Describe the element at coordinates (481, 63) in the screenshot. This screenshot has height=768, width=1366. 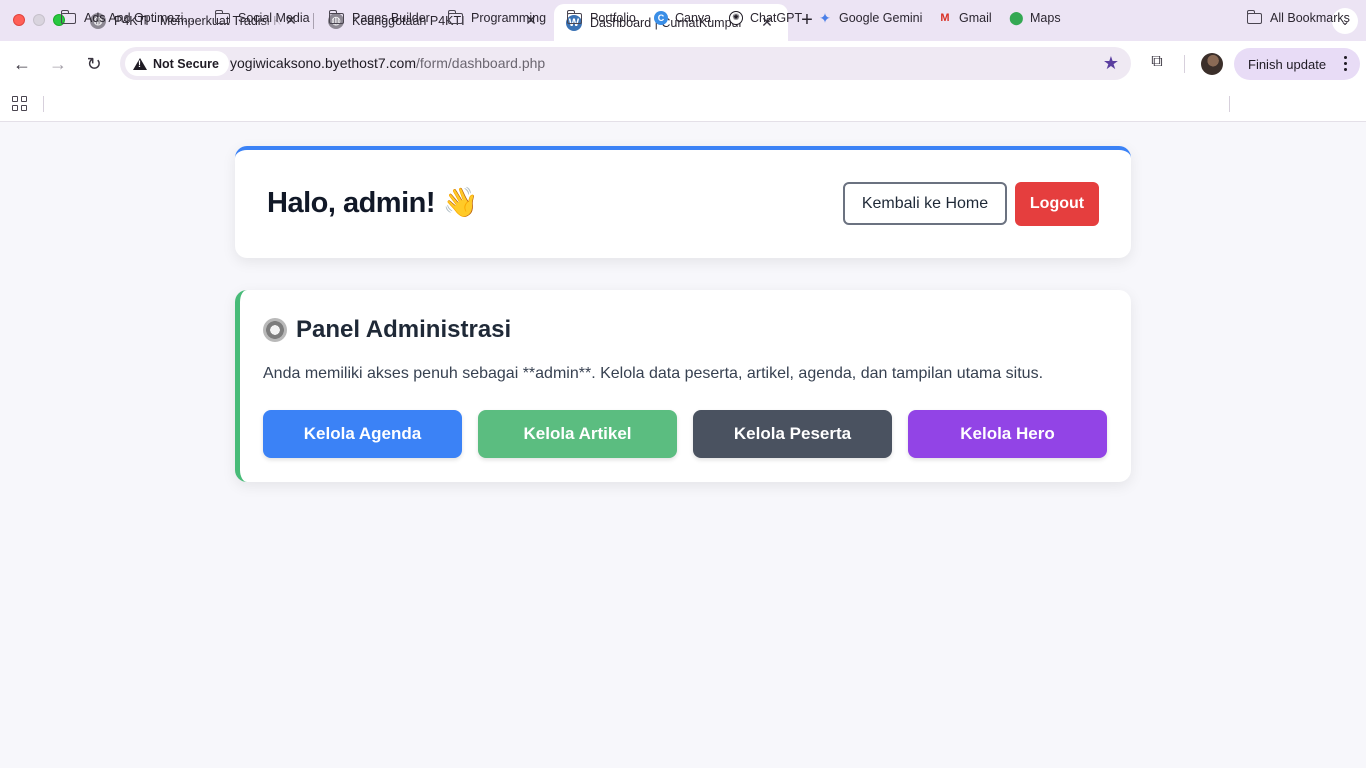
I see `url-path: /form/dashboard.php` at that location.